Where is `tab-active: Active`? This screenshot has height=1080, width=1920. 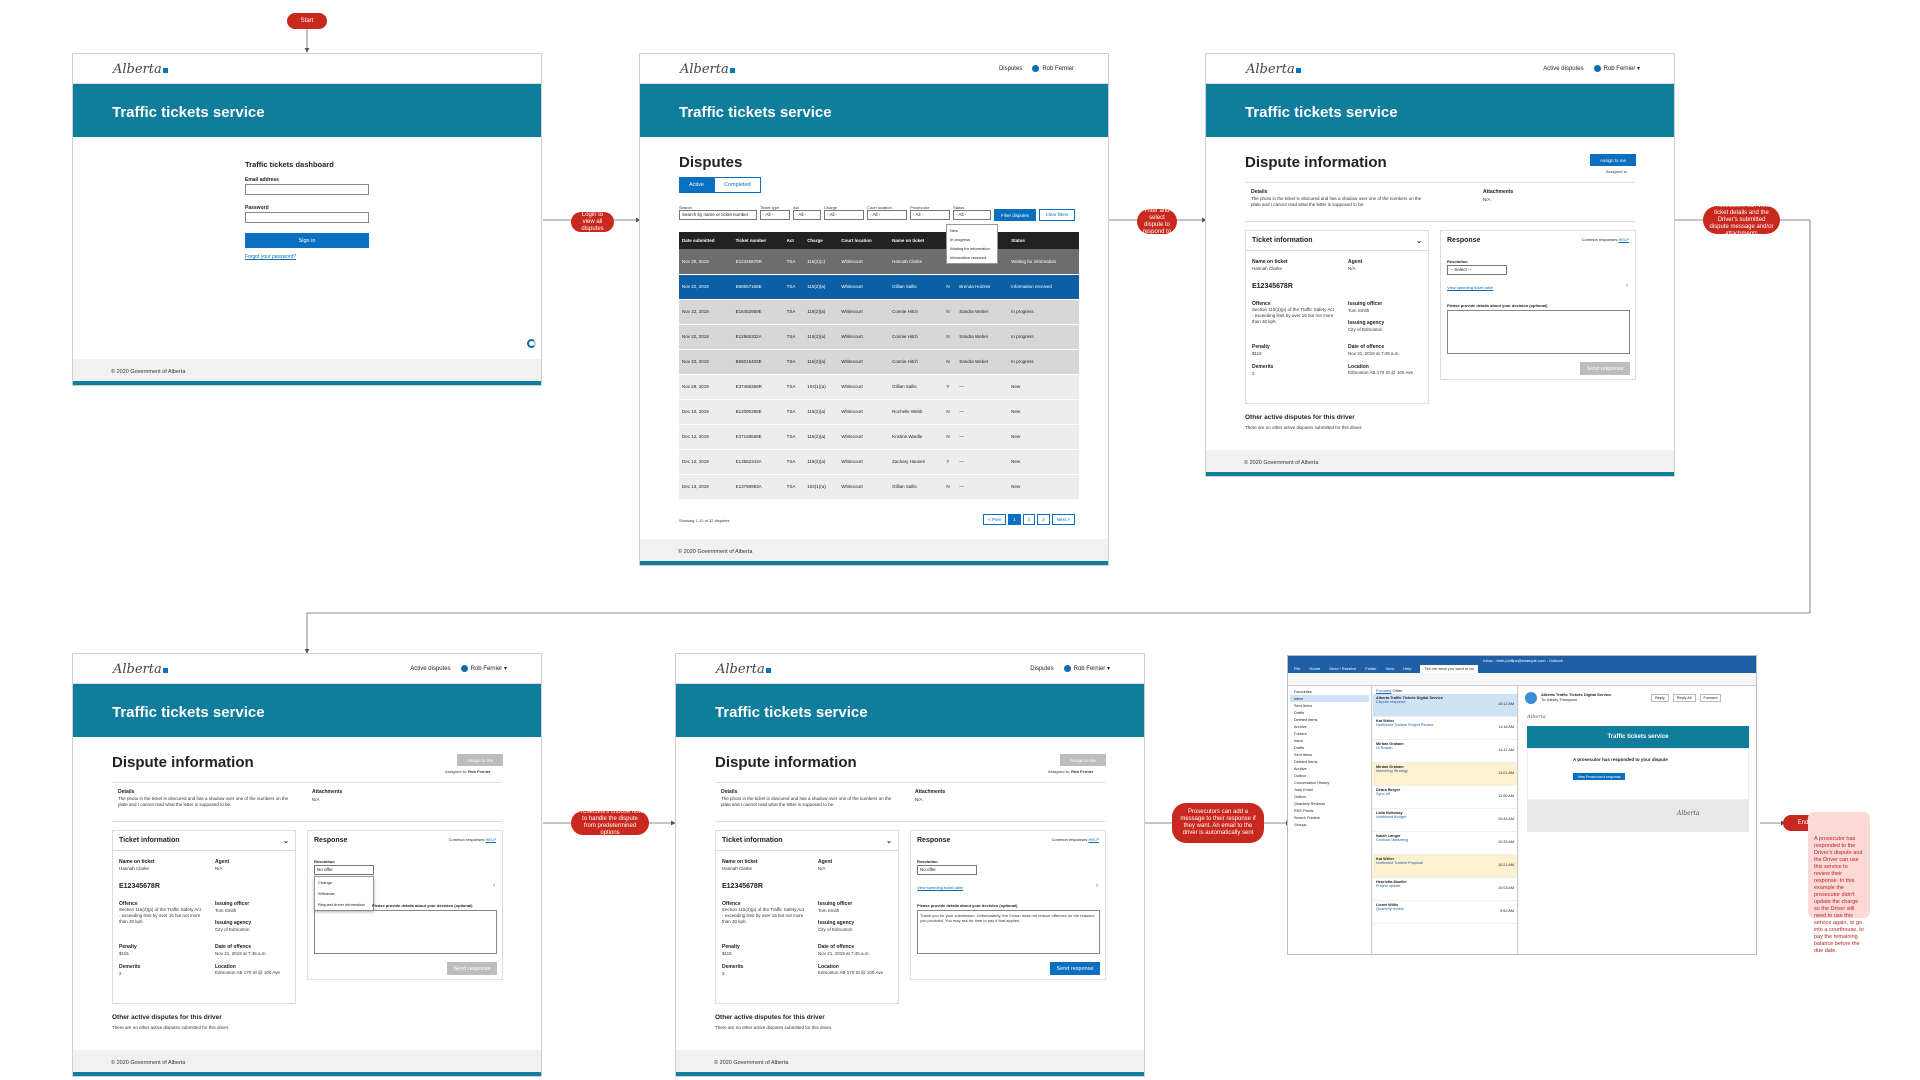
tab-active: Active is located at coordinates (696, 185).